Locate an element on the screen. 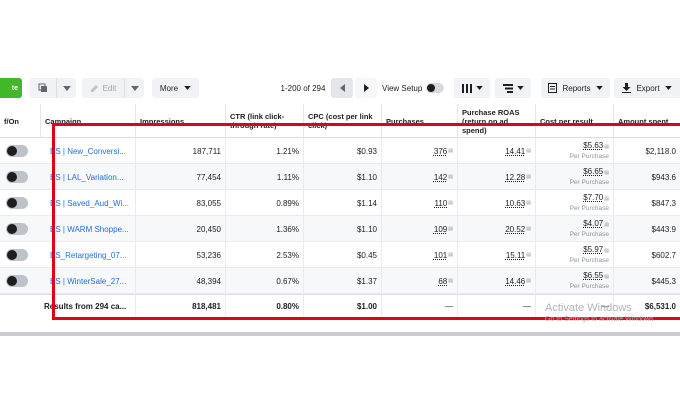 This screenshot has height=411, width=680. cpc-cell: $0.93 is located at coordinates (342, 151).